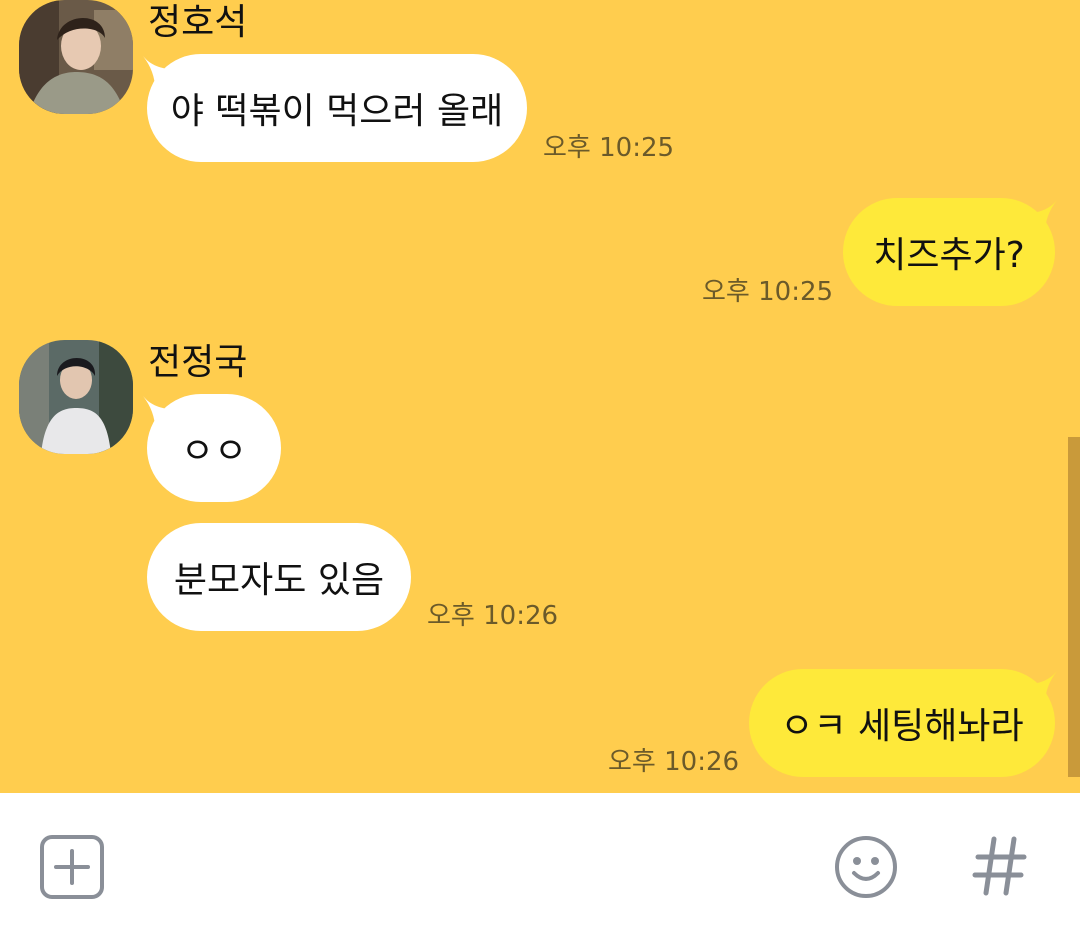 Image resolution: width=1080 pixels, height=938 pixels. I want to click on hash-icon, so click(999, 866).